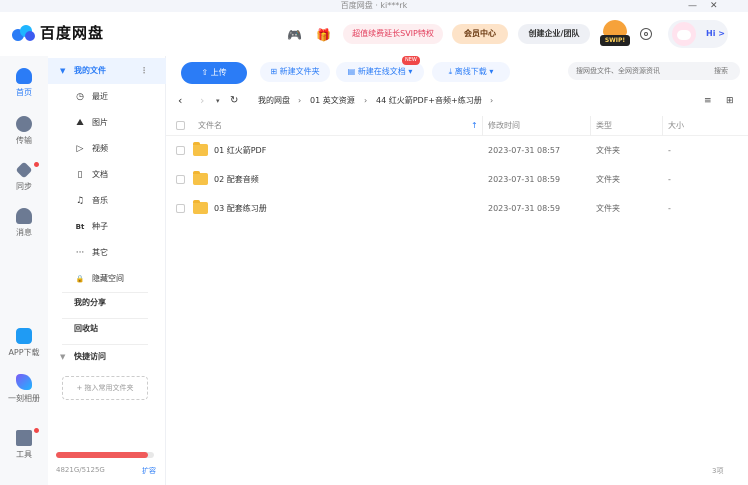  I want to click on tree-item-torrents: Bt 种子, so click(107, 227).